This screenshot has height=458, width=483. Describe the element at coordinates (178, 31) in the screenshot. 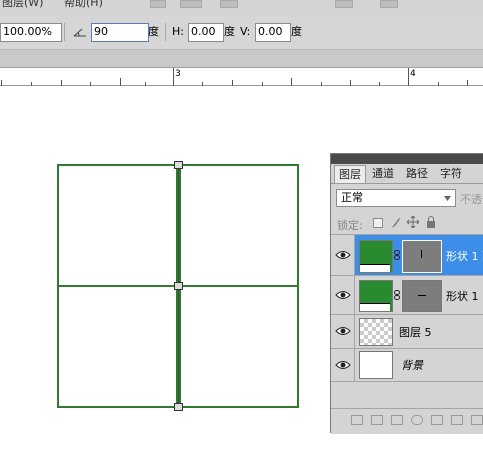

I see `h-label: H:` at that location.